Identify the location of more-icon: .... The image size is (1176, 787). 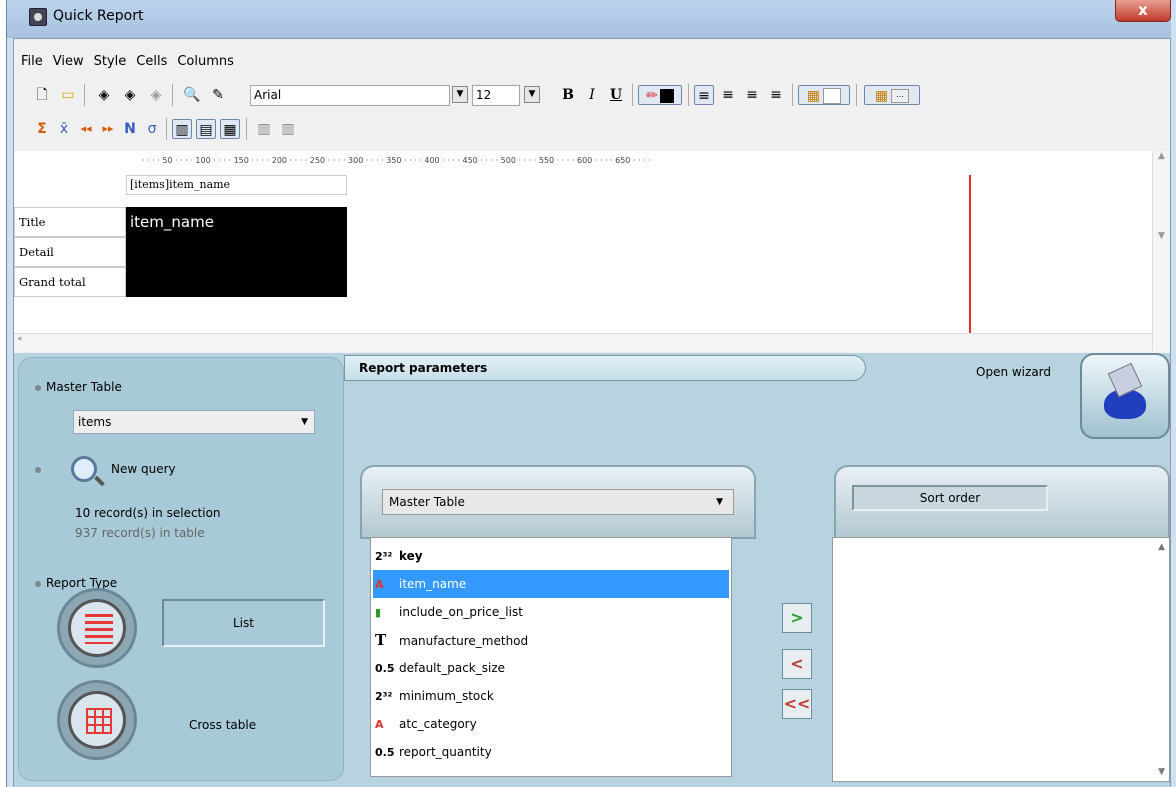
(900, 96).